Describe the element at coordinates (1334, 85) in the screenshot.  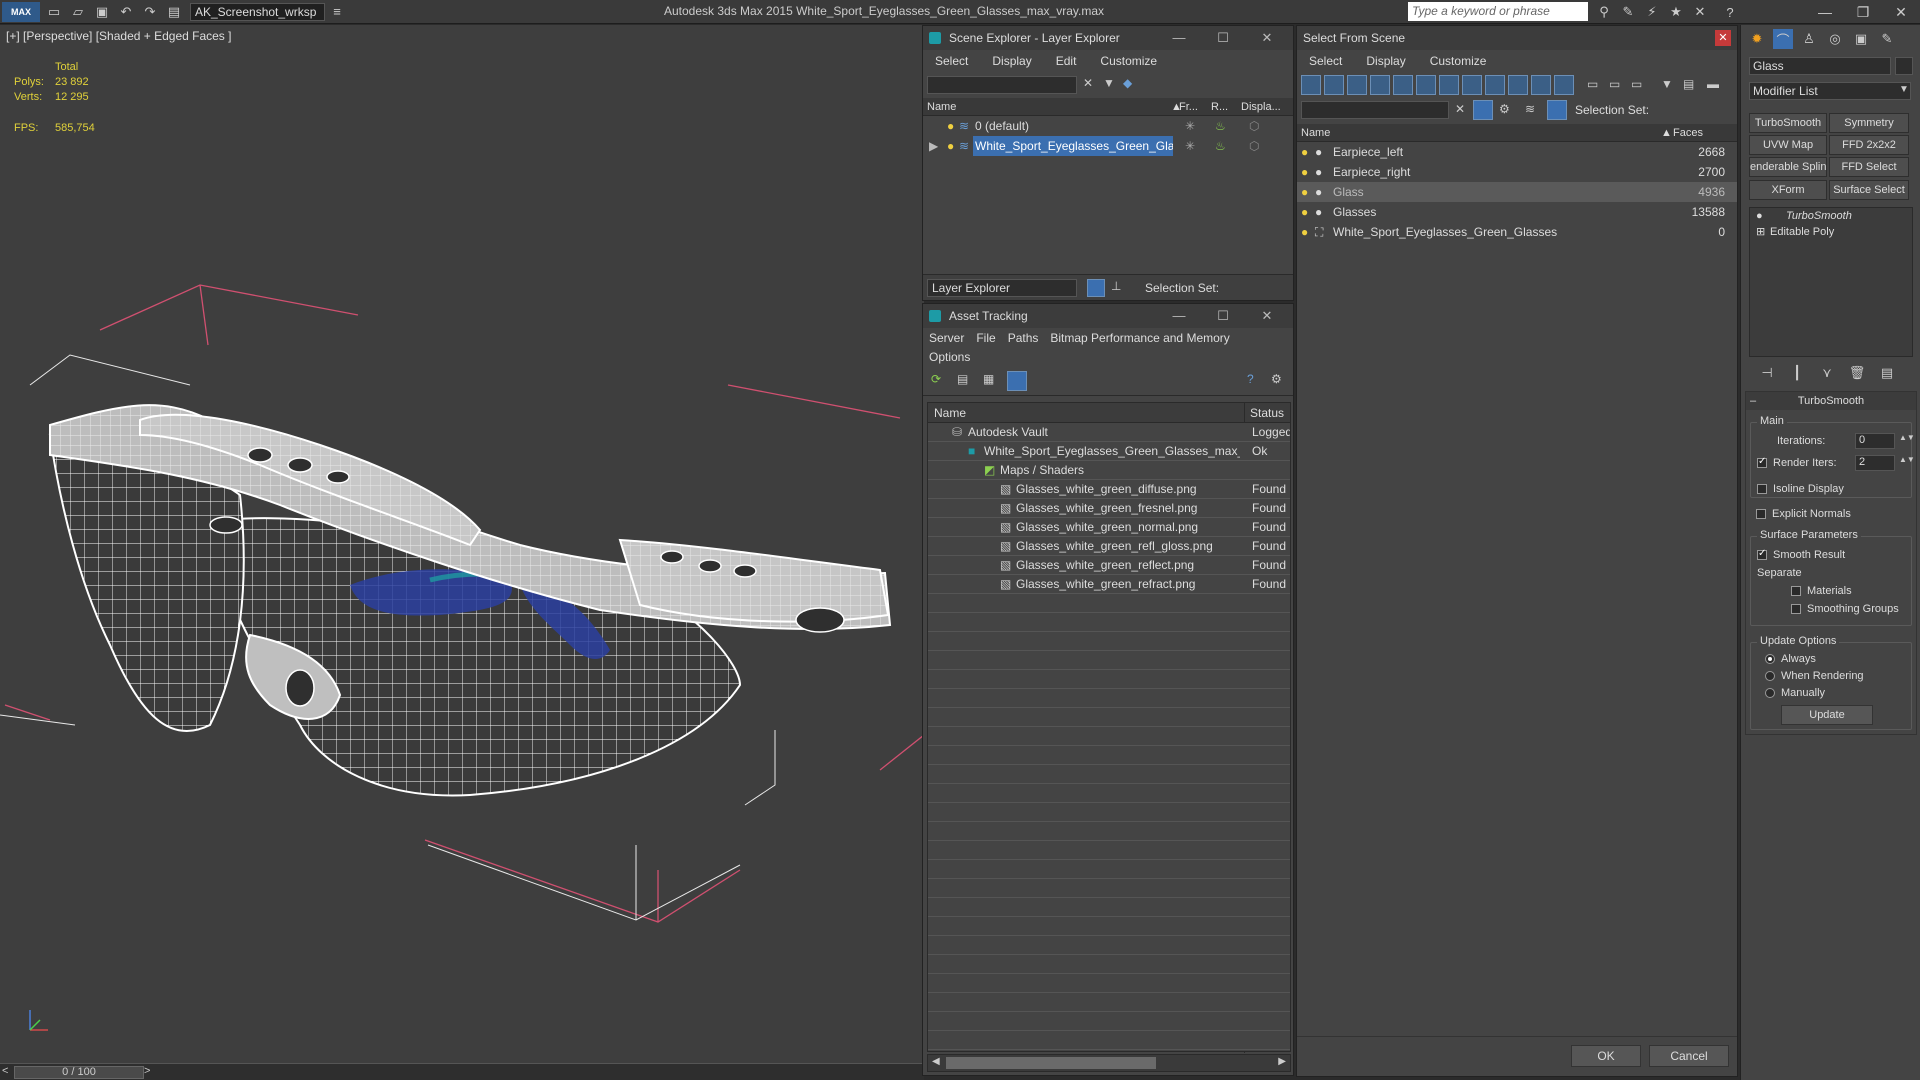
I see `shapes-filter-icon` at that location.